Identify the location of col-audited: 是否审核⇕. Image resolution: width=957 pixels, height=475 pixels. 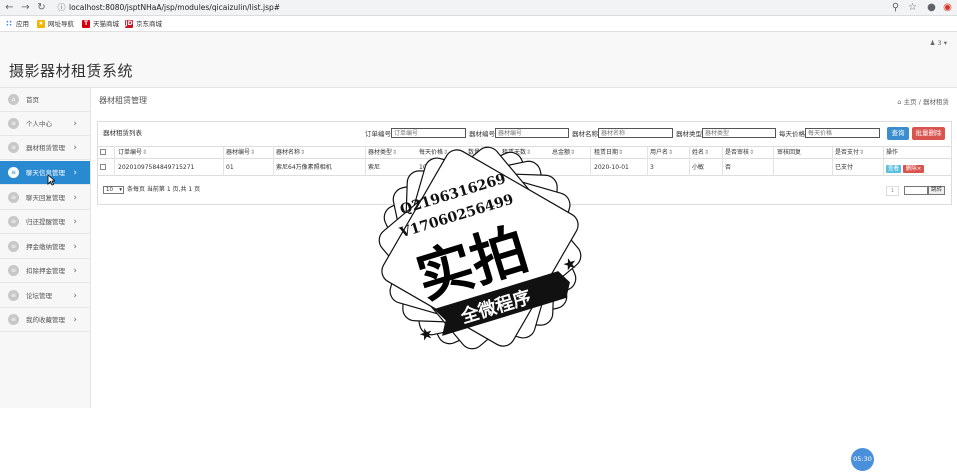
(739, 153).